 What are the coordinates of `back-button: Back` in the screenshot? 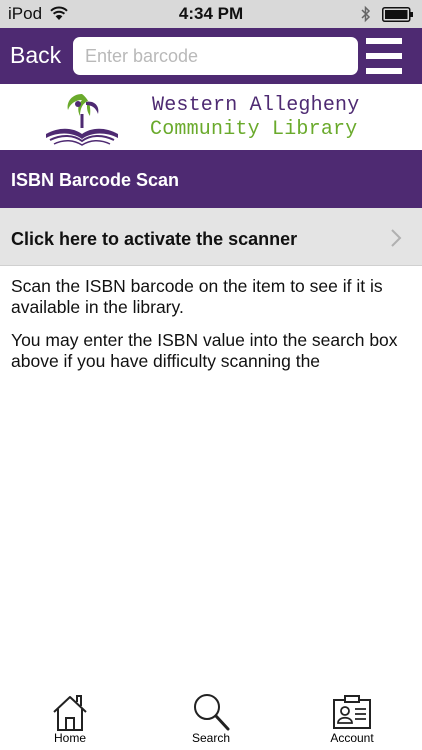 It's located at (35, 55).